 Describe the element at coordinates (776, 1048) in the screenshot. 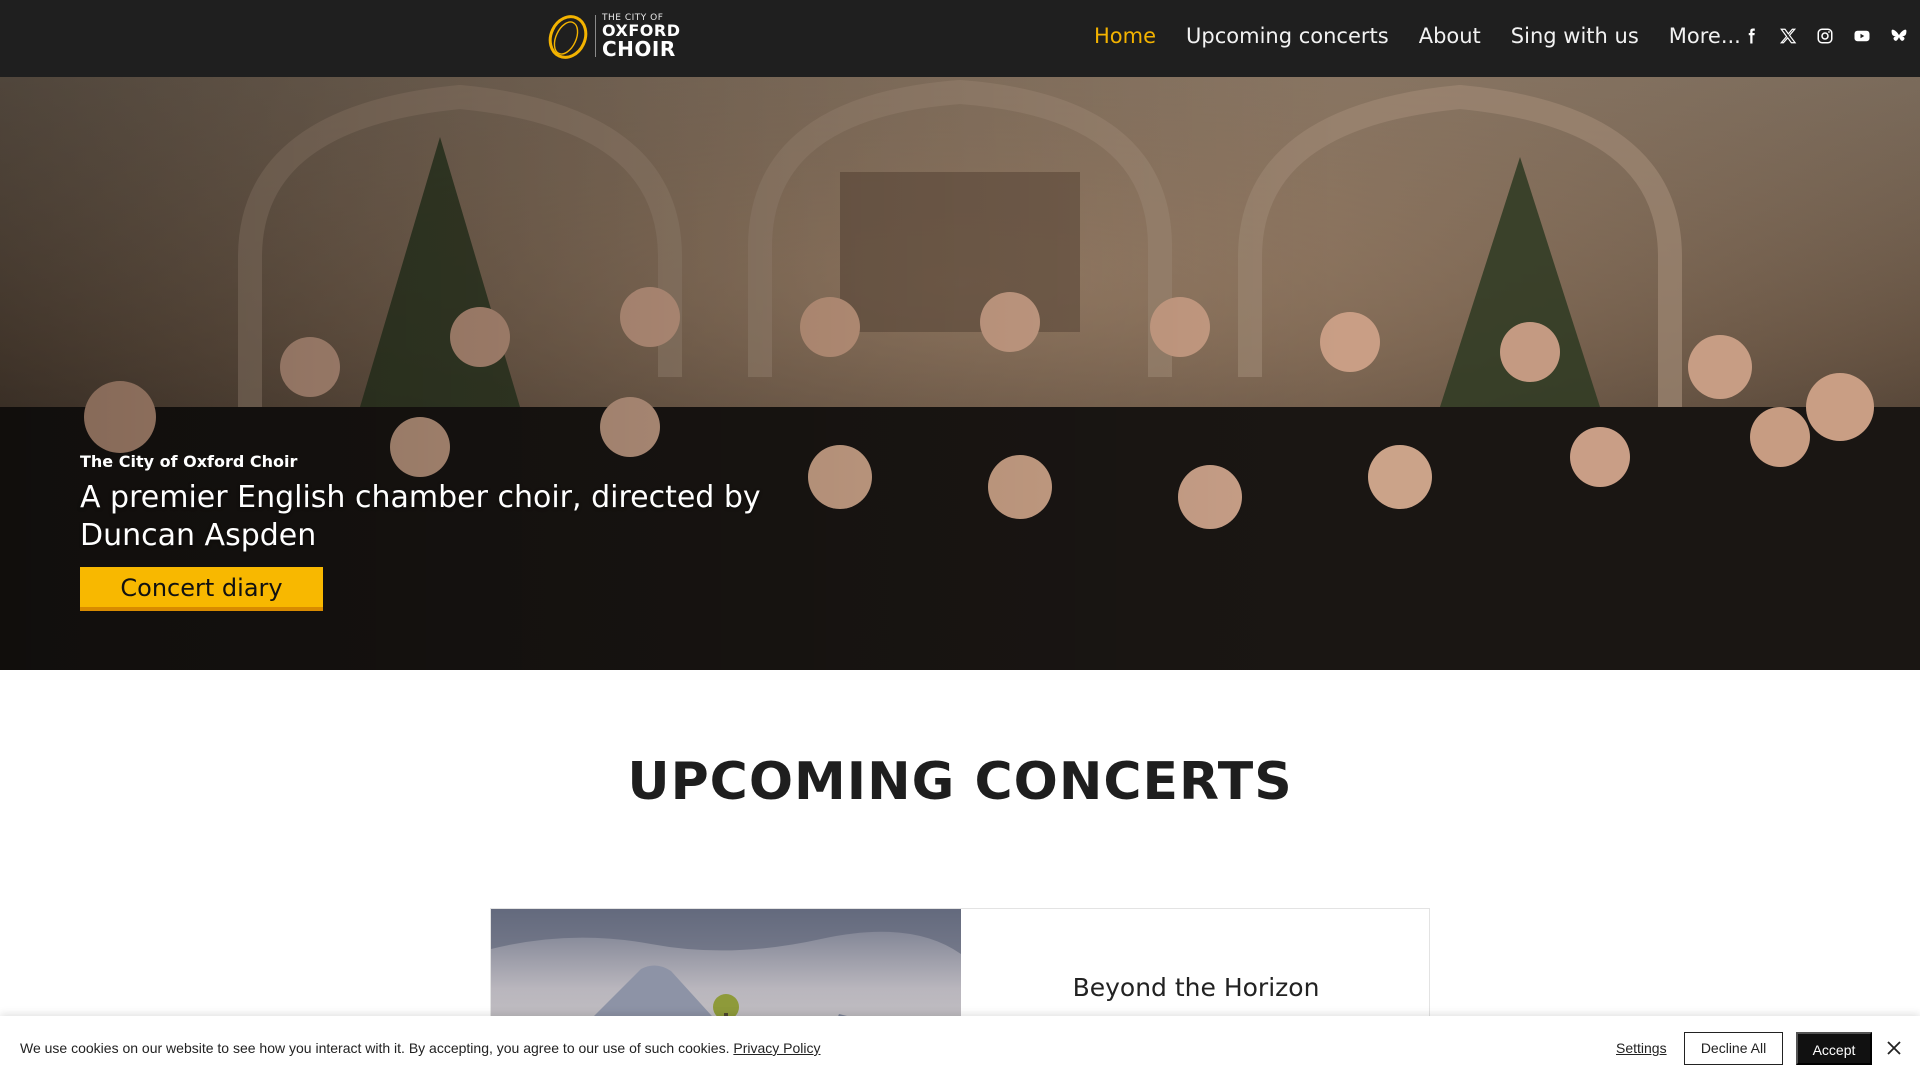

I see `privacy-policy-link: Privacy Policy` at that location.